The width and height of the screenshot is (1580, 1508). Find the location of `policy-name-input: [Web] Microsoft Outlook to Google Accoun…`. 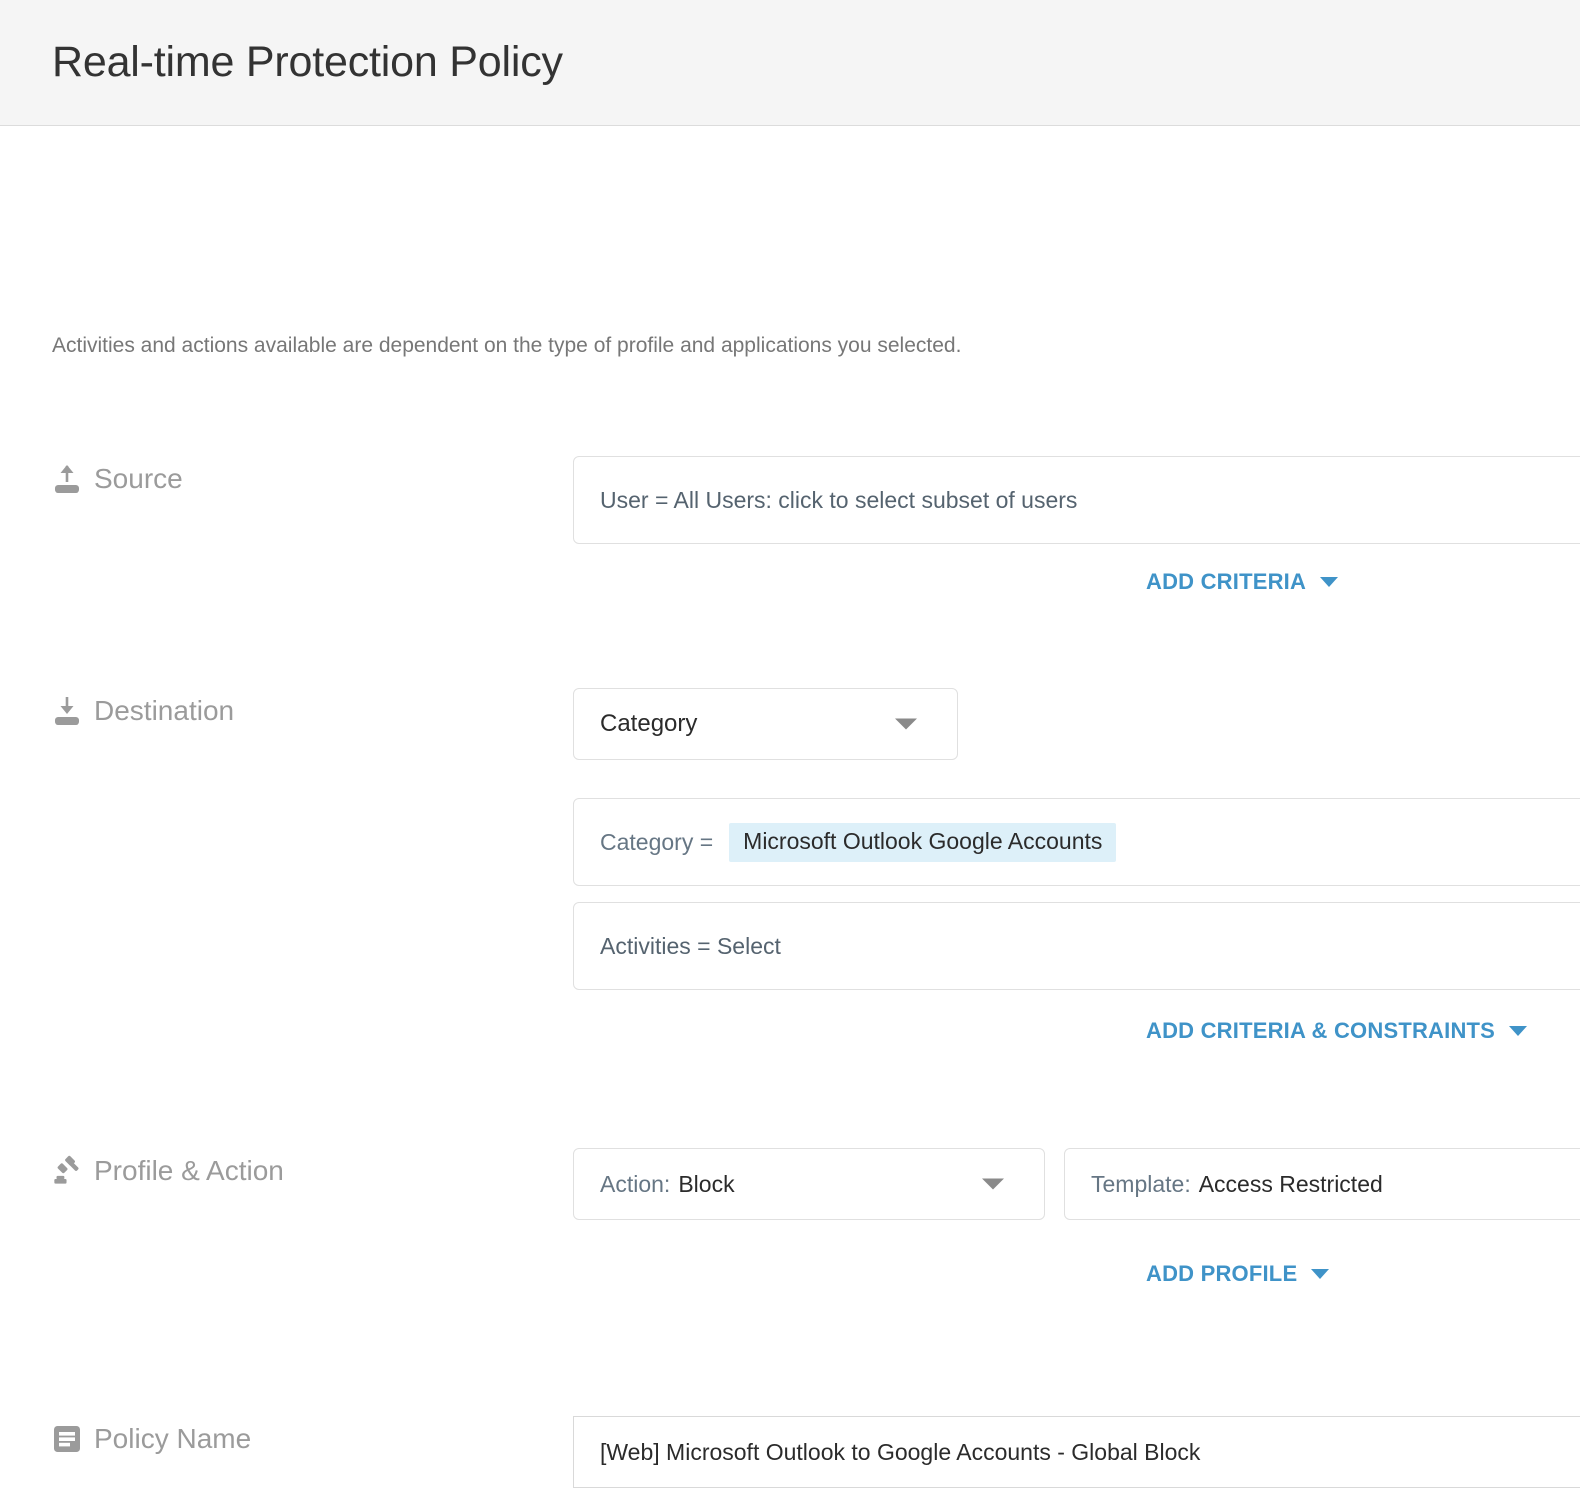

policy-name-input: [Web] Microsoft Outlook to Google Accoun… is located at coordinates (1076, 1452).